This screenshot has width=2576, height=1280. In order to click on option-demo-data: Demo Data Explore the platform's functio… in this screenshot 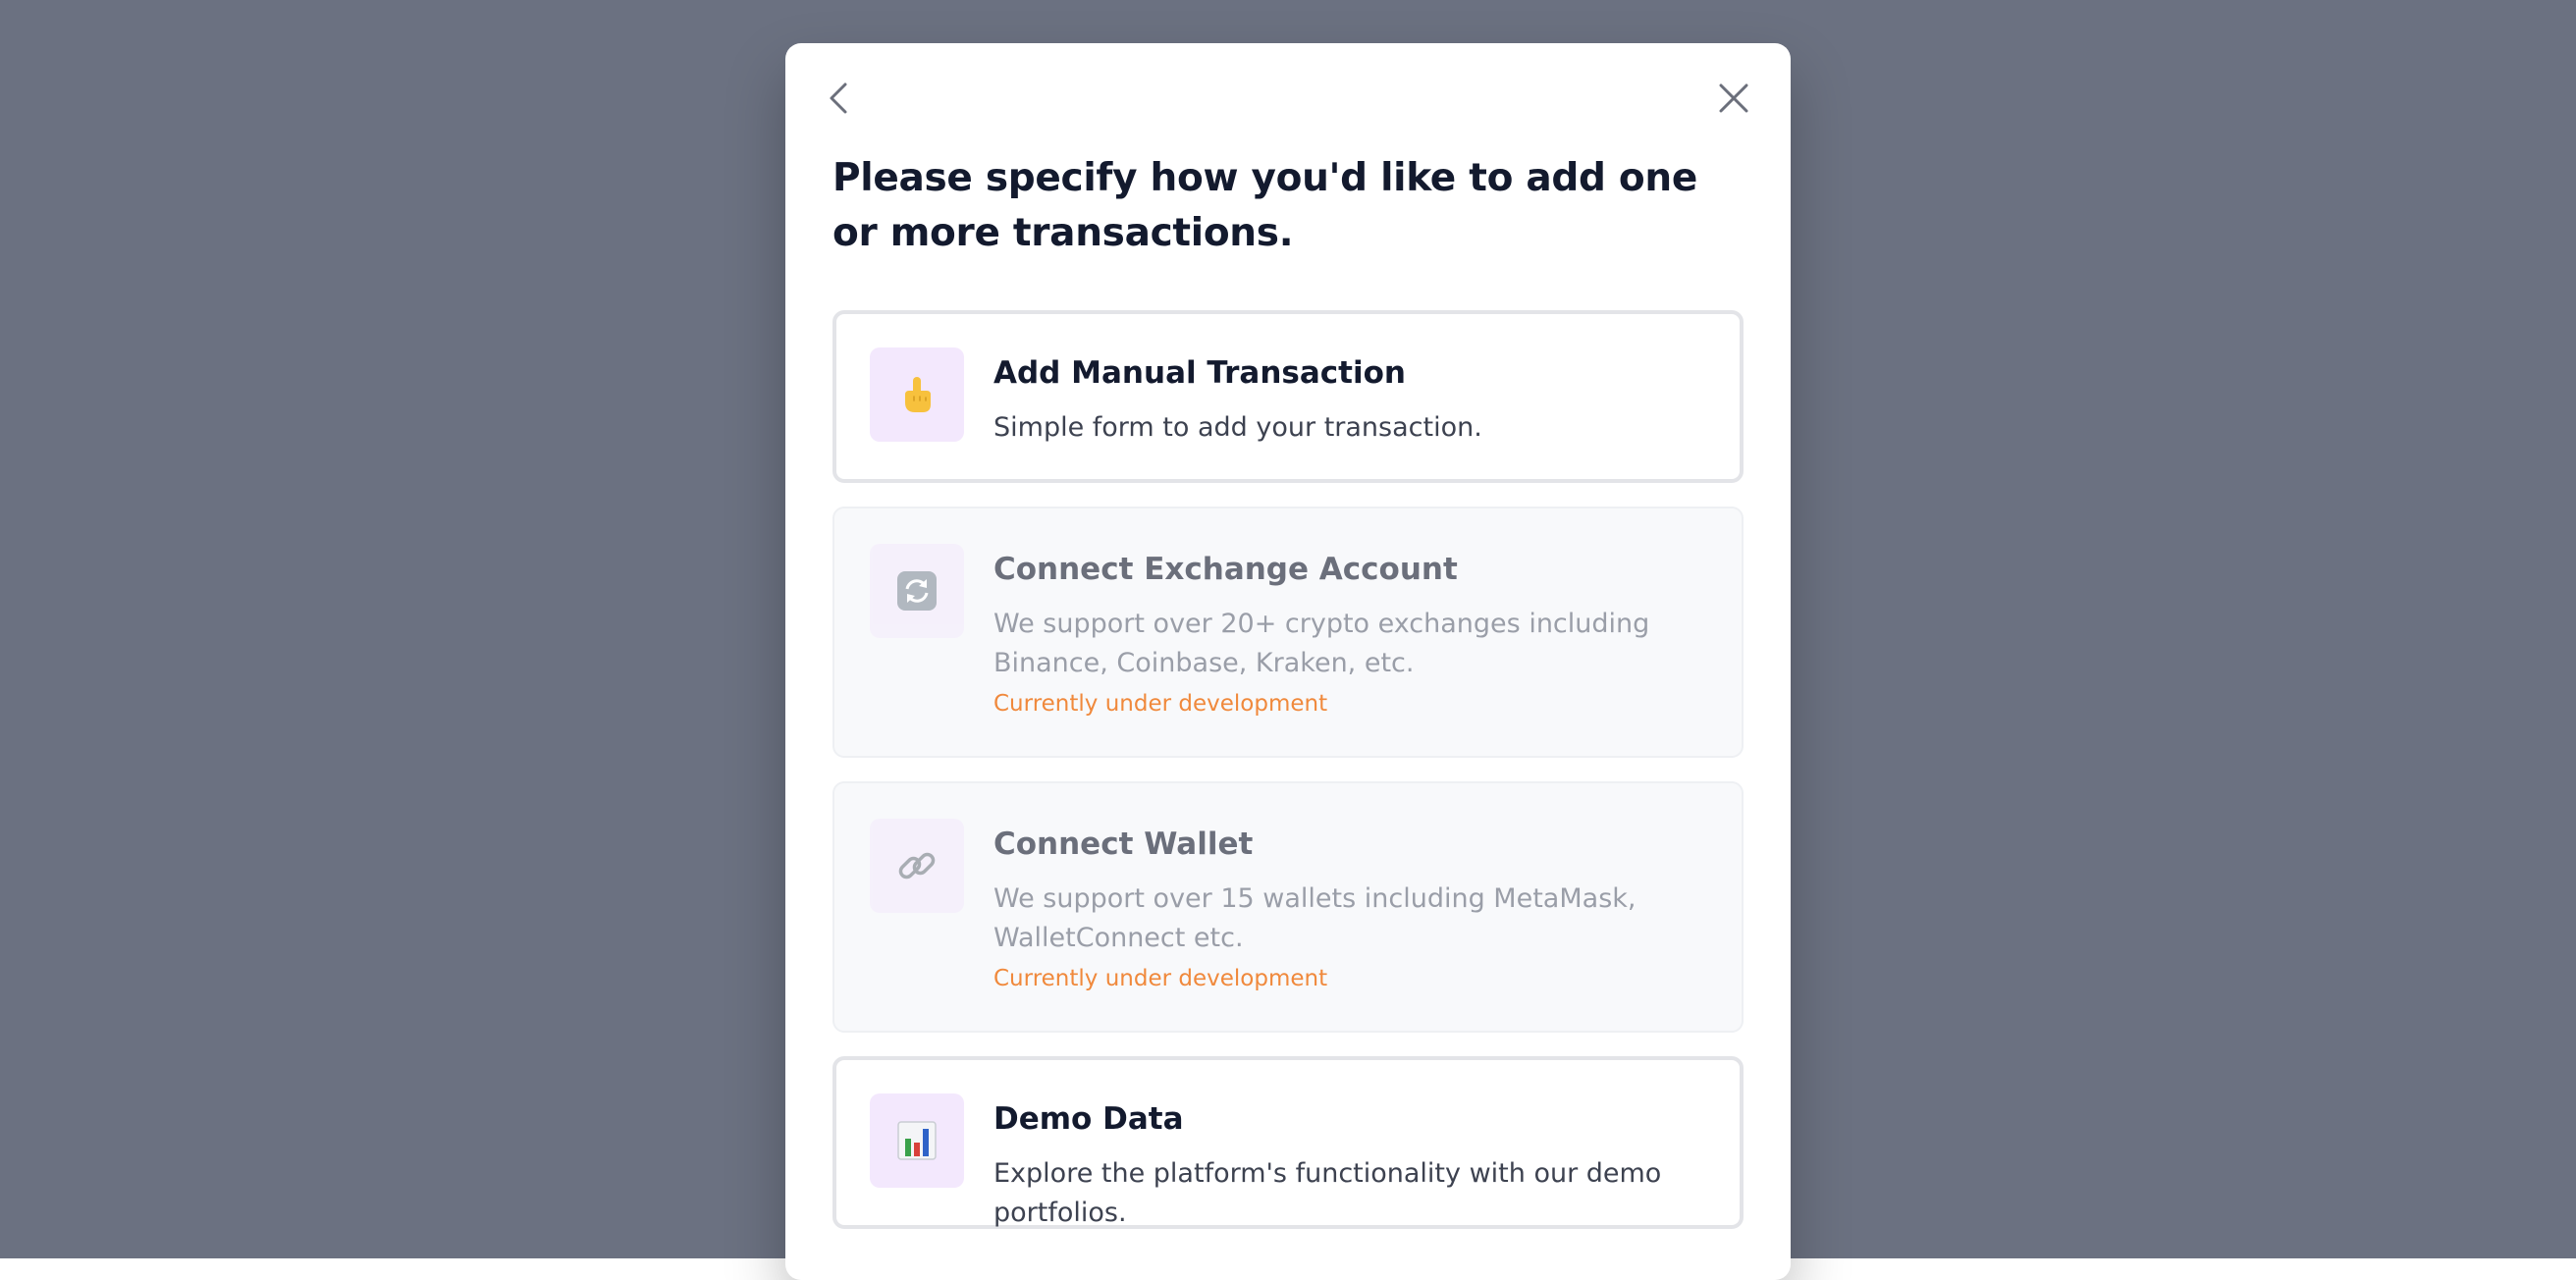, I will do `click(1288, 1142)`.